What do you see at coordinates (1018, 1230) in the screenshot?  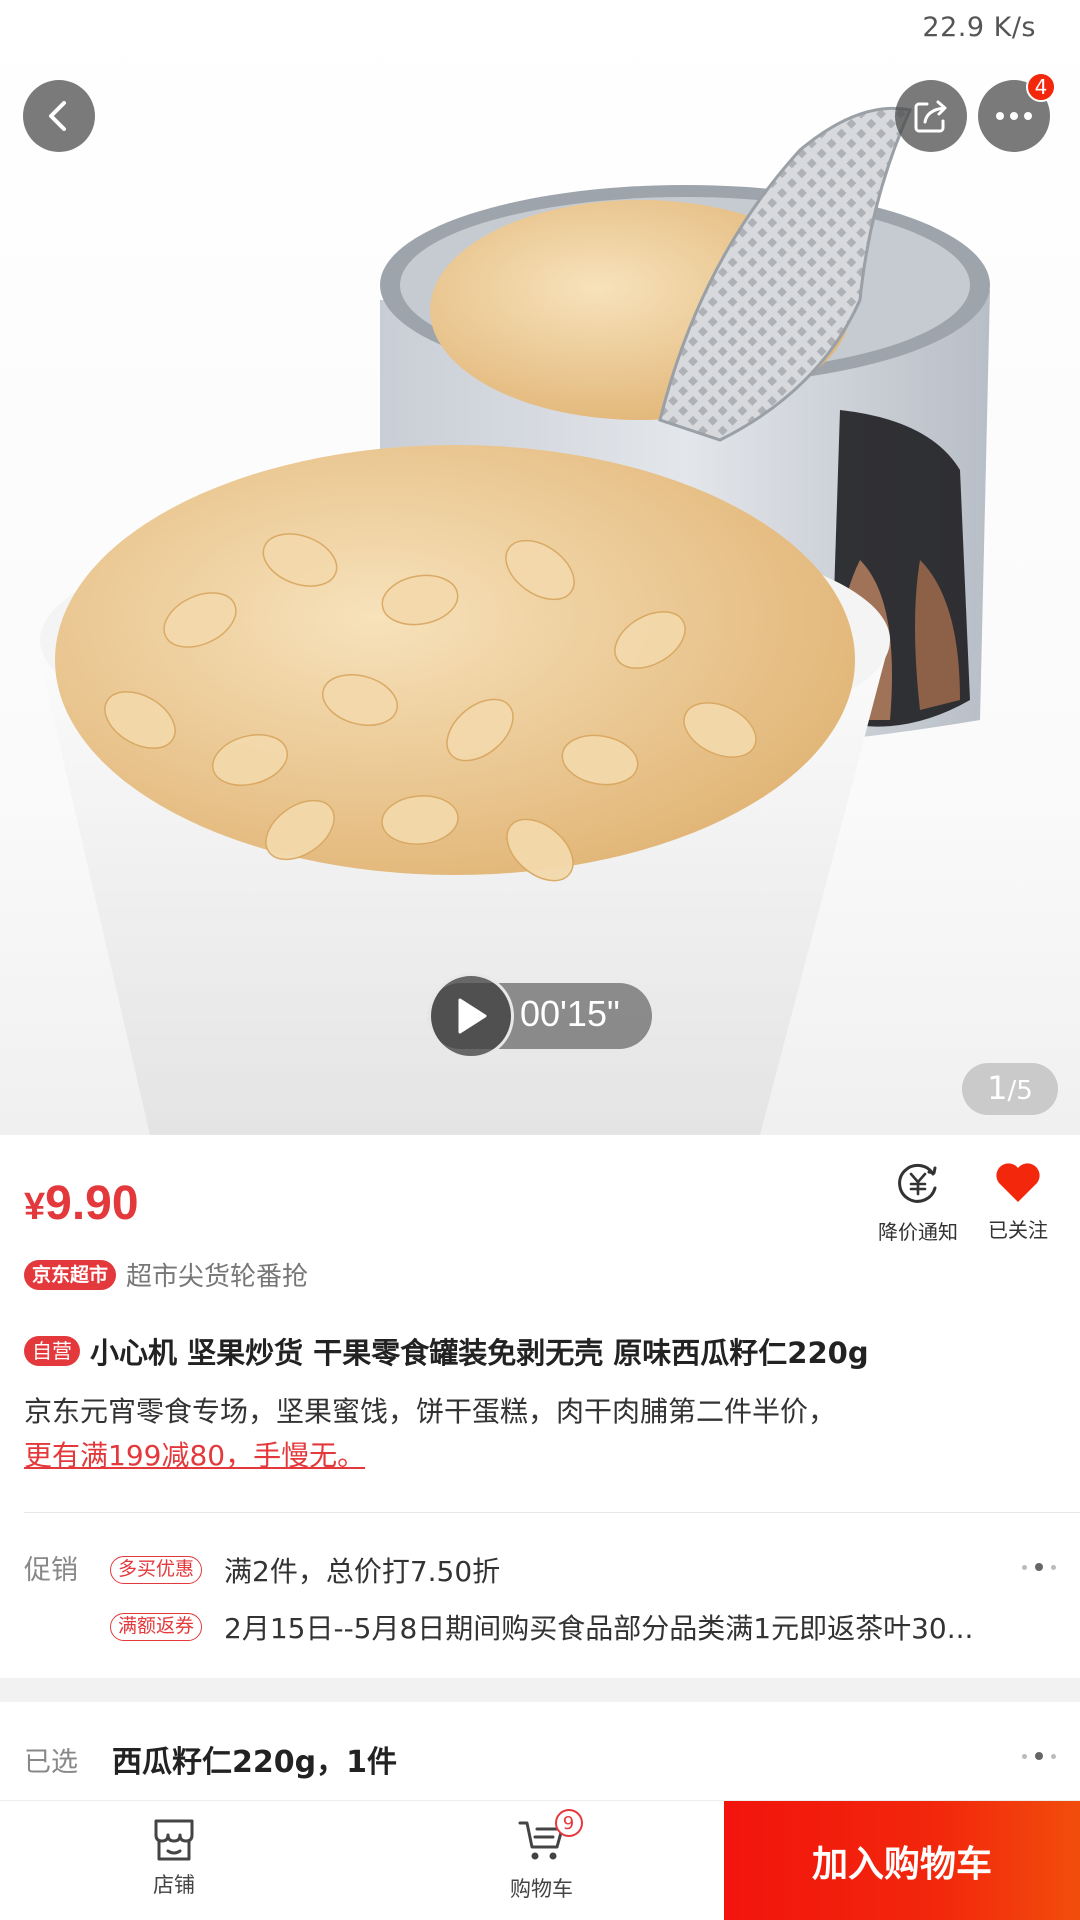 I see `follow-label: 已关注` at bounding box center [1018, 1230].